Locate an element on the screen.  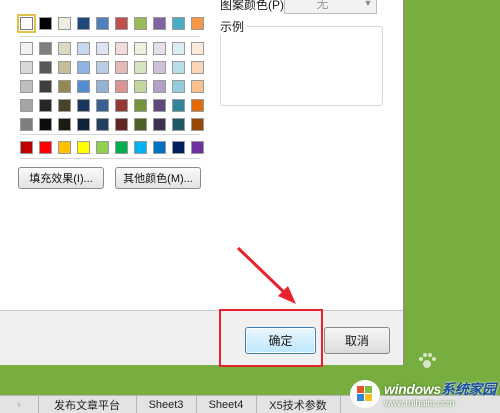
pattern-color-dropdown: 无 ▼ is located at coordinates (330, 7).